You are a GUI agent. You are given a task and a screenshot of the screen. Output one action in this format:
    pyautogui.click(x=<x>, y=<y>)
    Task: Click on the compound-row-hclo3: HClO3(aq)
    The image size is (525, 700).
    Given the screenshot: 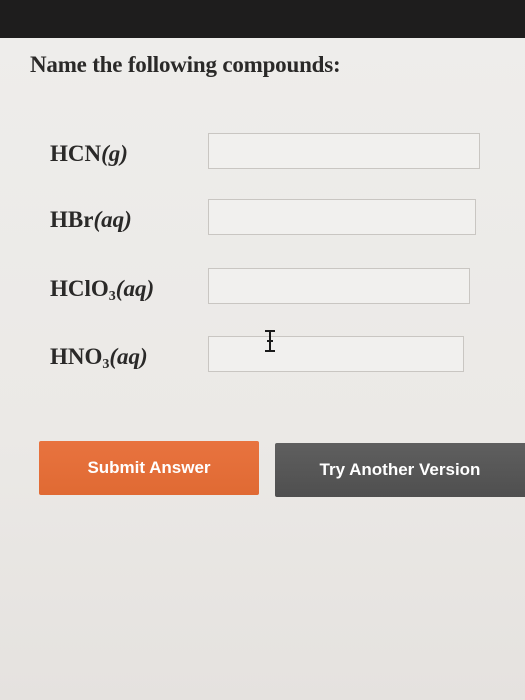 What is the action you would take?
    pyautogui.click(x=262, y=290)
    